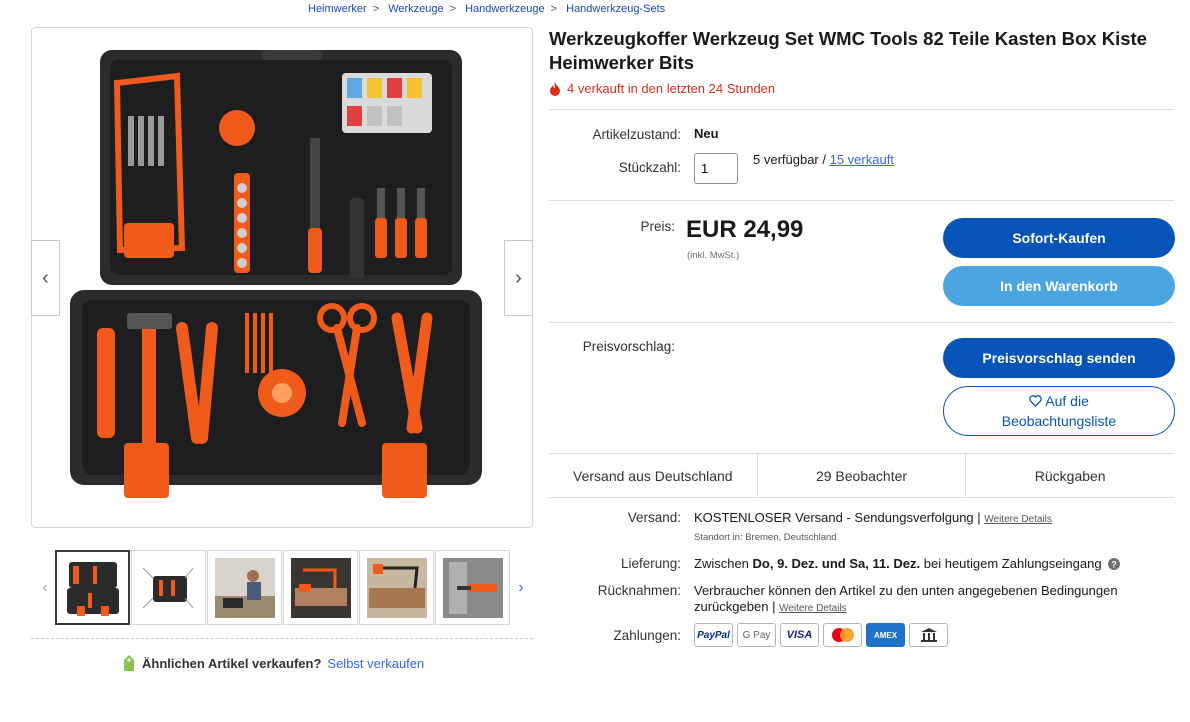 The image size is (1190, 722). What do you see at coordinates (650, 563) in the screenshot?
I see `delivery-label: Lieferung:` at bounding box center [650, 563].